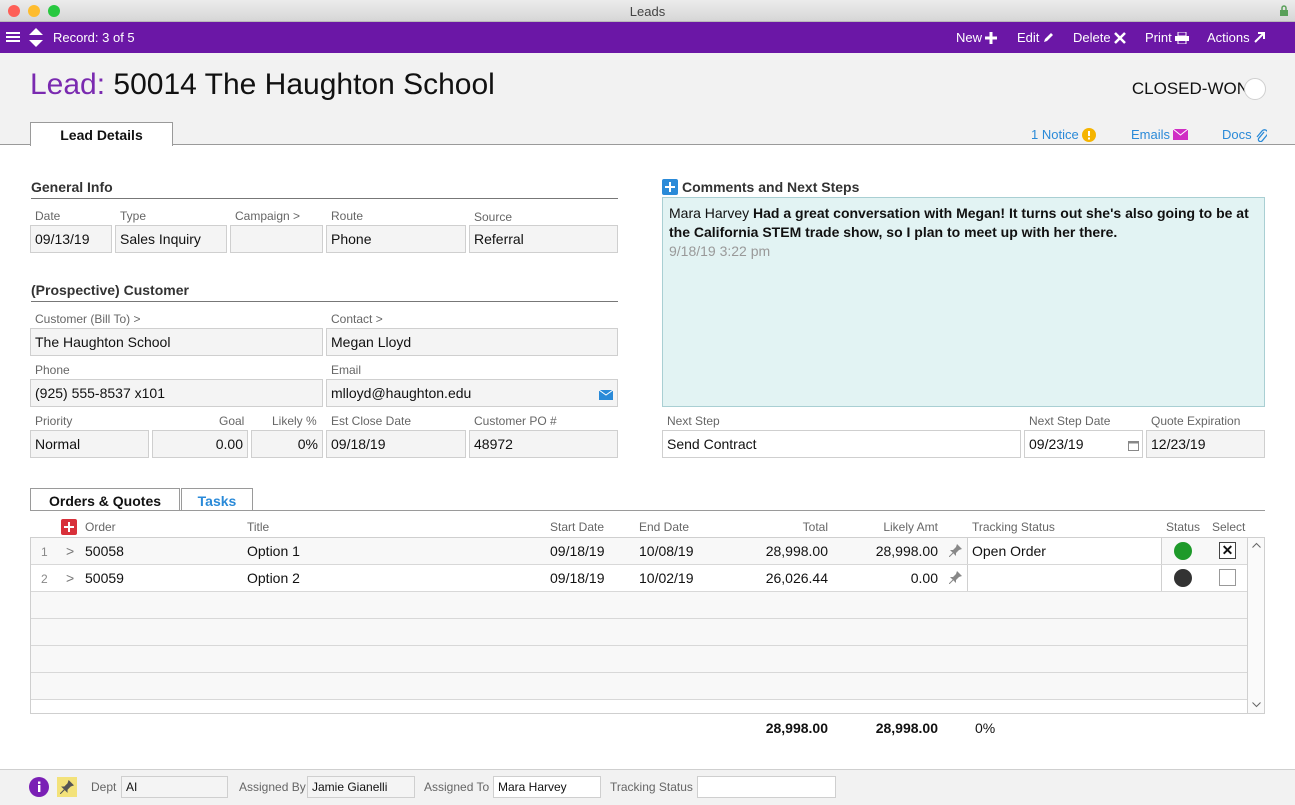 This screenshot has height=805, width=1295. I want to click on edit-button: Edit, so click(1036, 37).